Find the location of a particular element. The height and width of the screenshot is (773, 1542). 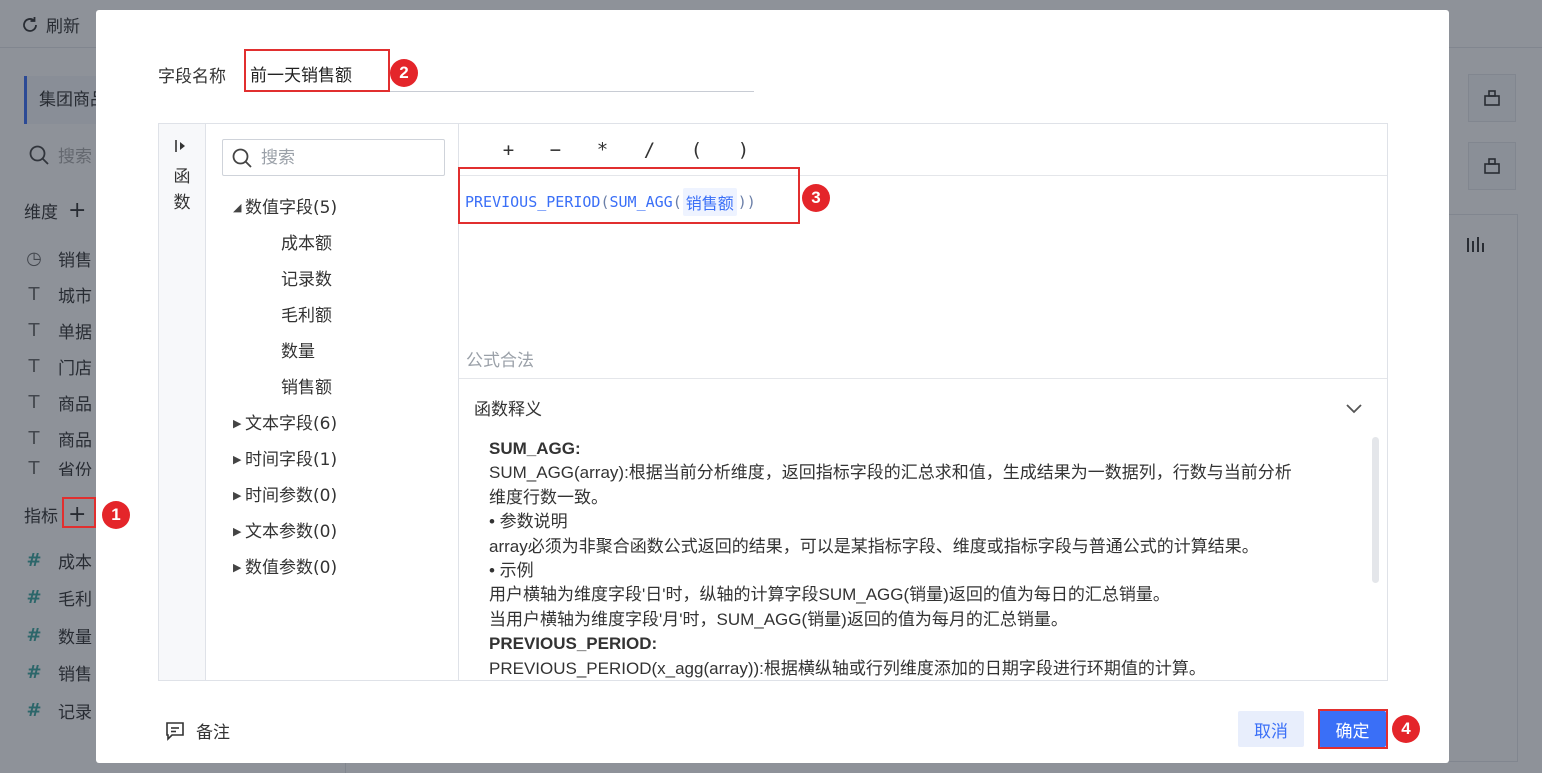

search-icon is located at coordinates (242, 158).